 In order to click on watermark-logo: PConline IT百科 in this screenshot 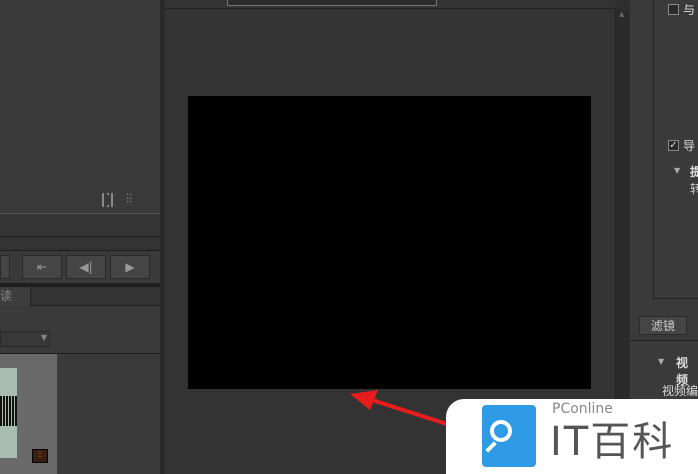, I will do `click(572, 436)`.